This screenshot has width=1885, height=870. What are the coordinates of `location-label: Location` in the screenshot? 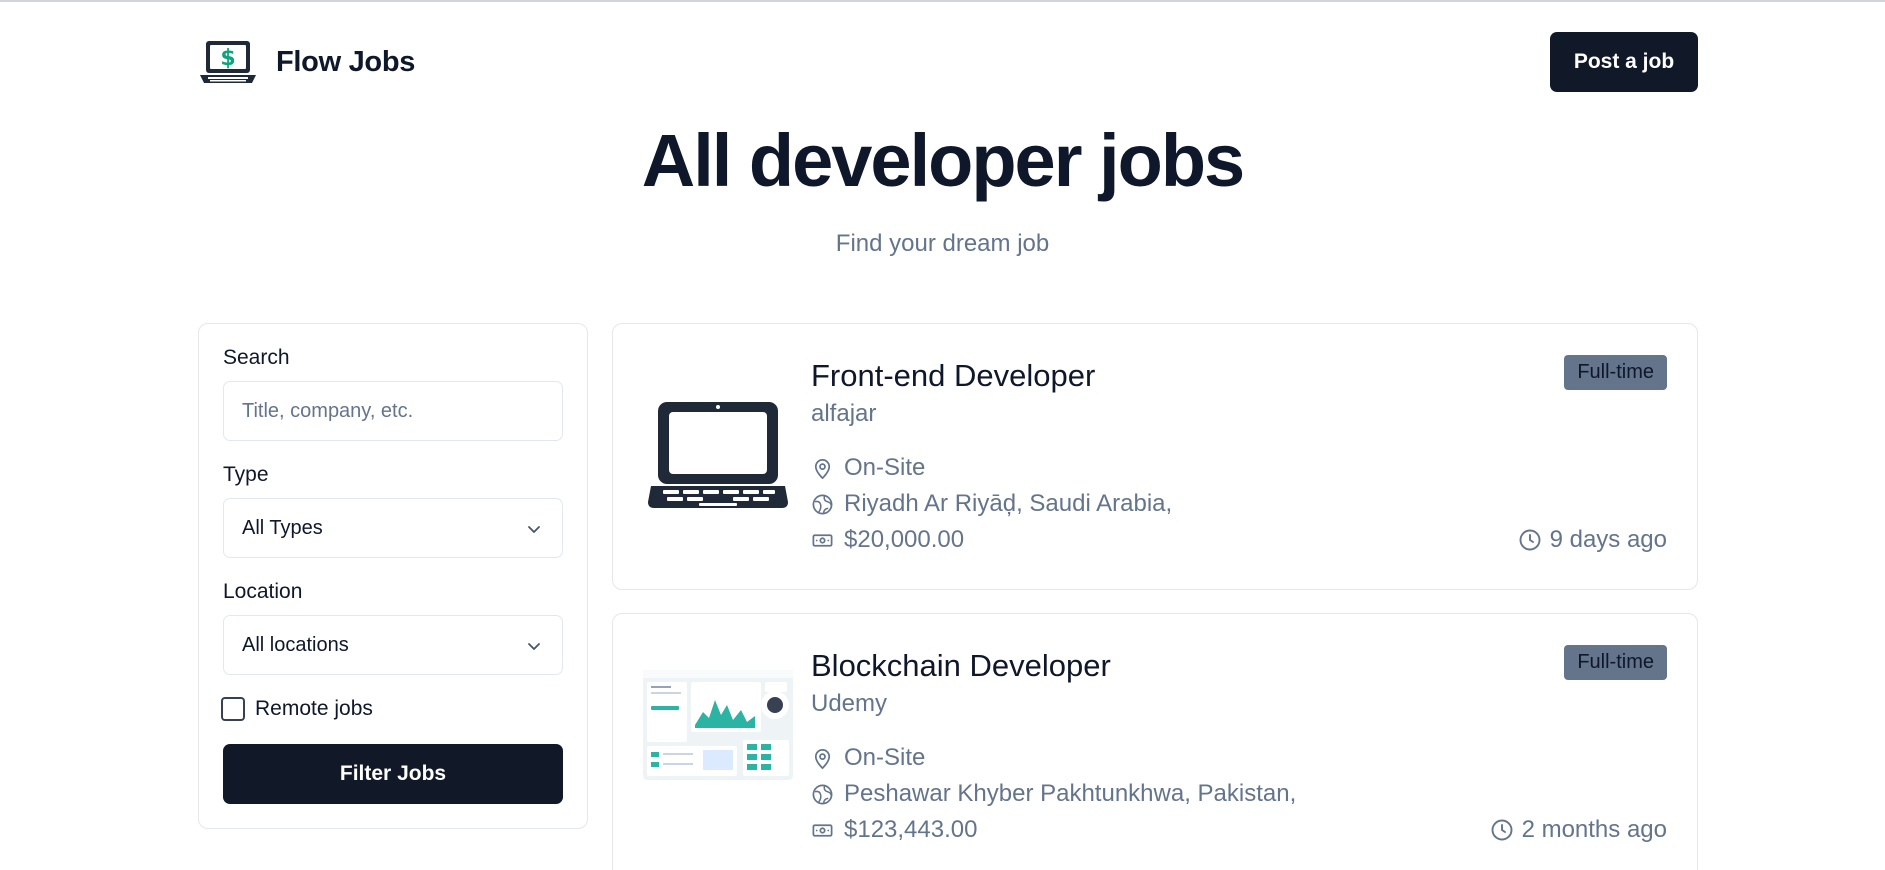 It's located at (263, 591).